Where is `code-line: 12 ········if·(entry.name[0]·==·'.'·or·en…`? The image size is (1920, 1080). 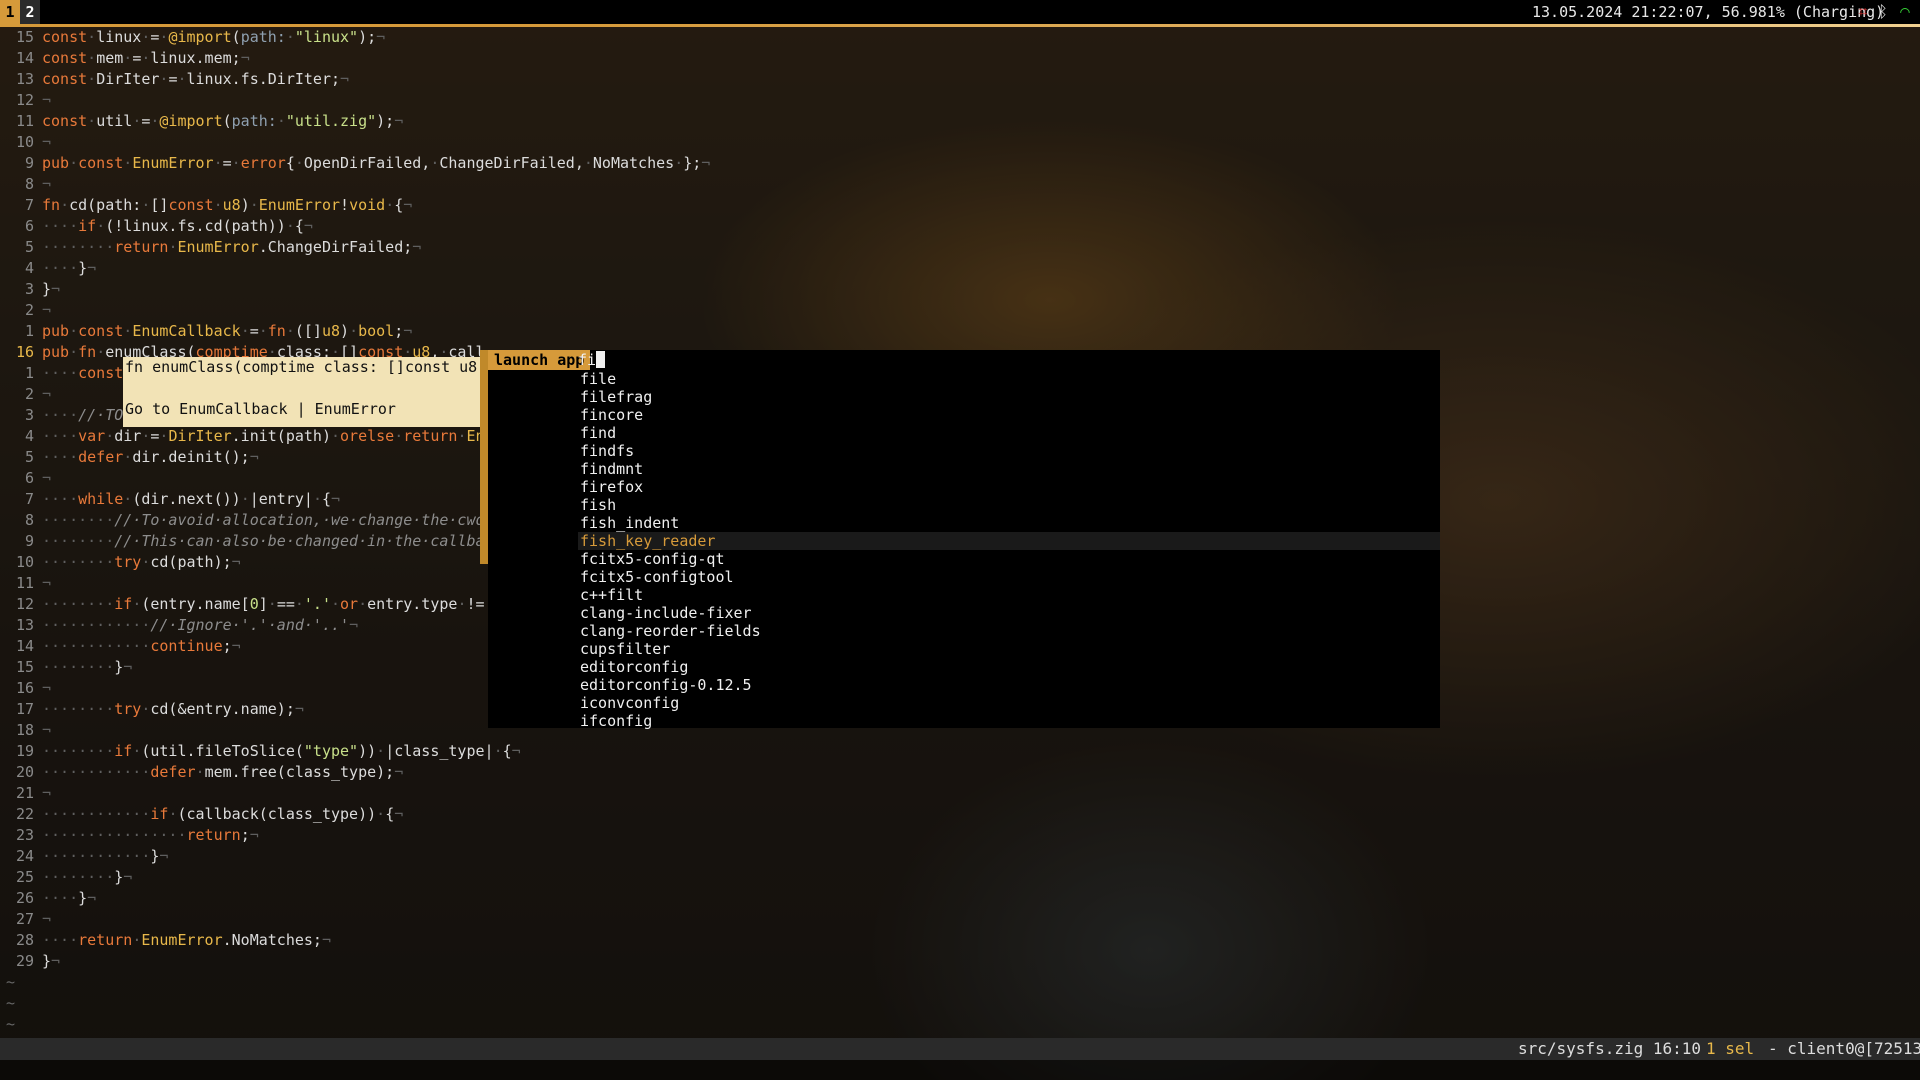
code-line: 12 ········if·(entry.name[0]·==·'.'·or·en… is located at coordinates (242, 604).